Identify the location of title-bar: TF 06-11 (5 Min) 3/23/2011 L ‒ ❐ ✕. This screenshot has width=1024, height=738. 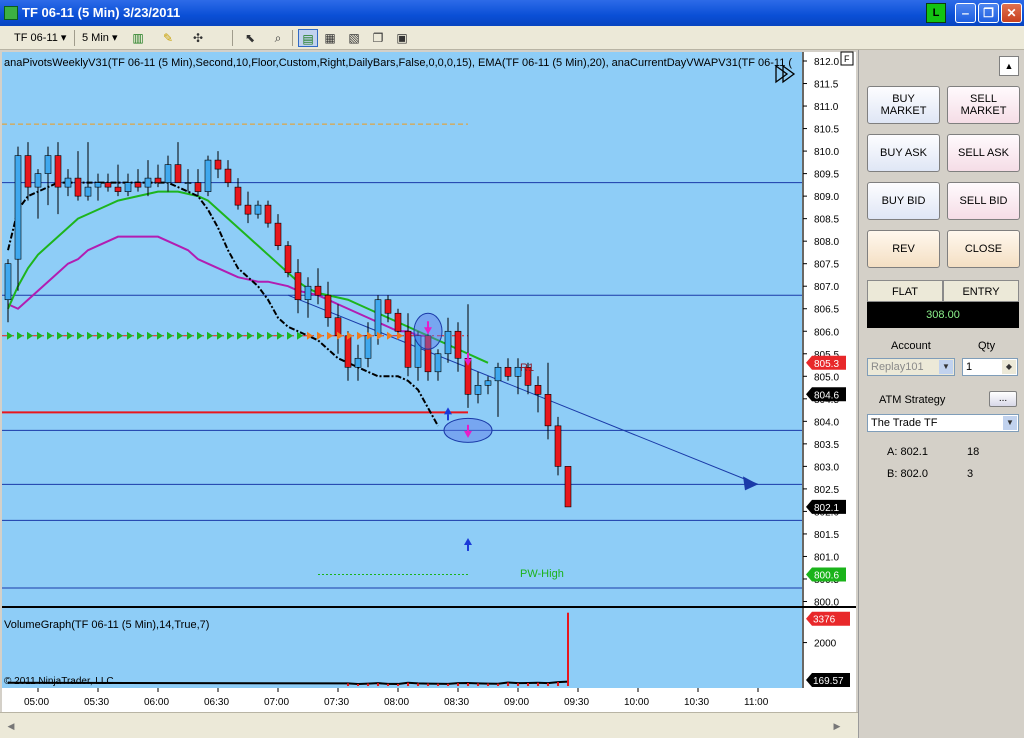
(512, 13).